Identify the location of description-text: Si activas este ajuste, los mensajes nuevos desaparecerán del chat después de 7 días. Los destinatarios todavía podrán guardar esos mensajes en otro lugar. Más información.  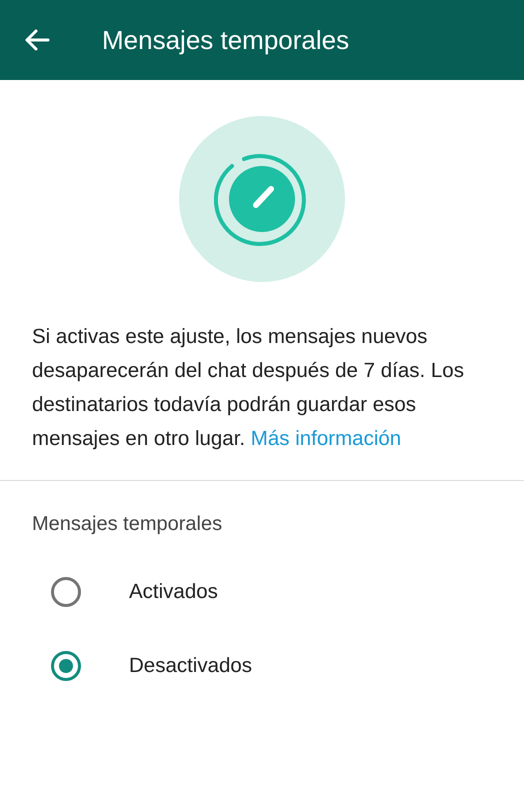
(248, 388).